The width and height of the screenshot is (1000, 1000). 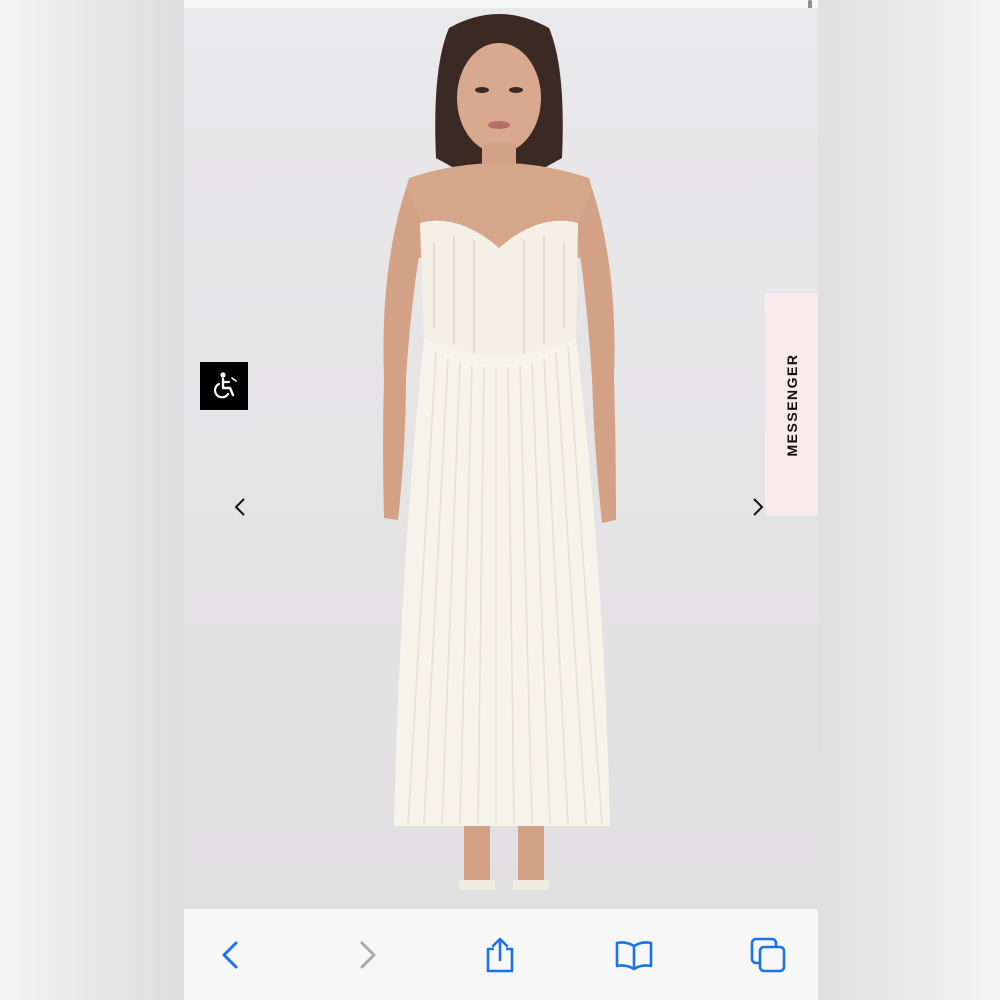 I want to click on status-strip, so click(x=501, y=4).